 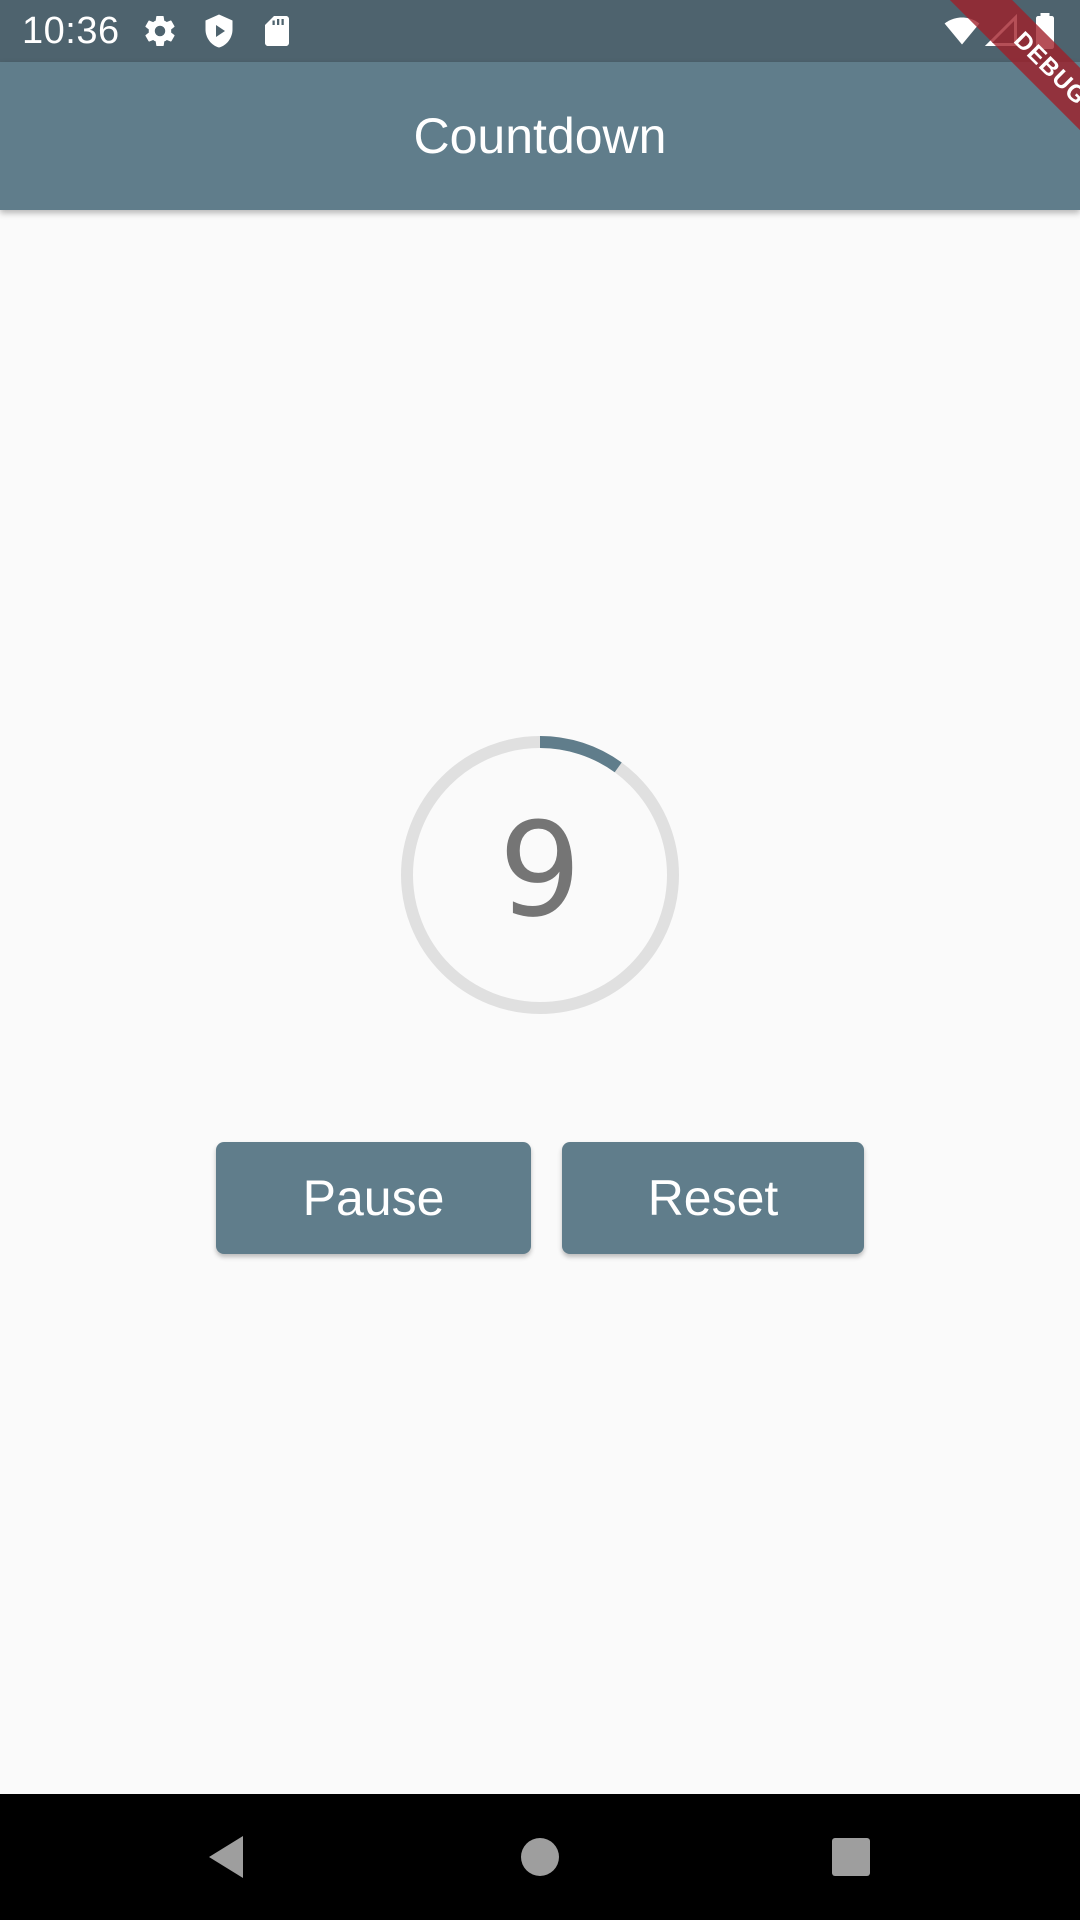 What do you see at coordinates (373, 1198) in the screenshot?
I see `pause-button: Pause` at bounding box center [373, 1198].